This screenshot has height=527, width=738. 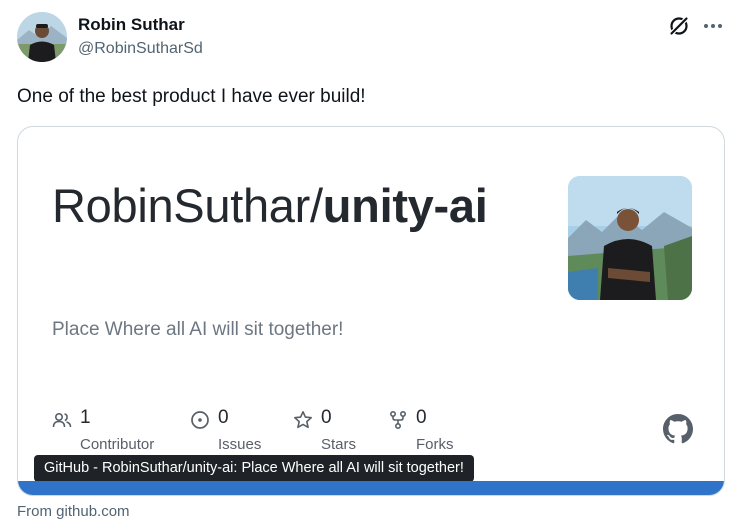 I want to click on card-source-link: From github.com, so click(x=73, y=511).